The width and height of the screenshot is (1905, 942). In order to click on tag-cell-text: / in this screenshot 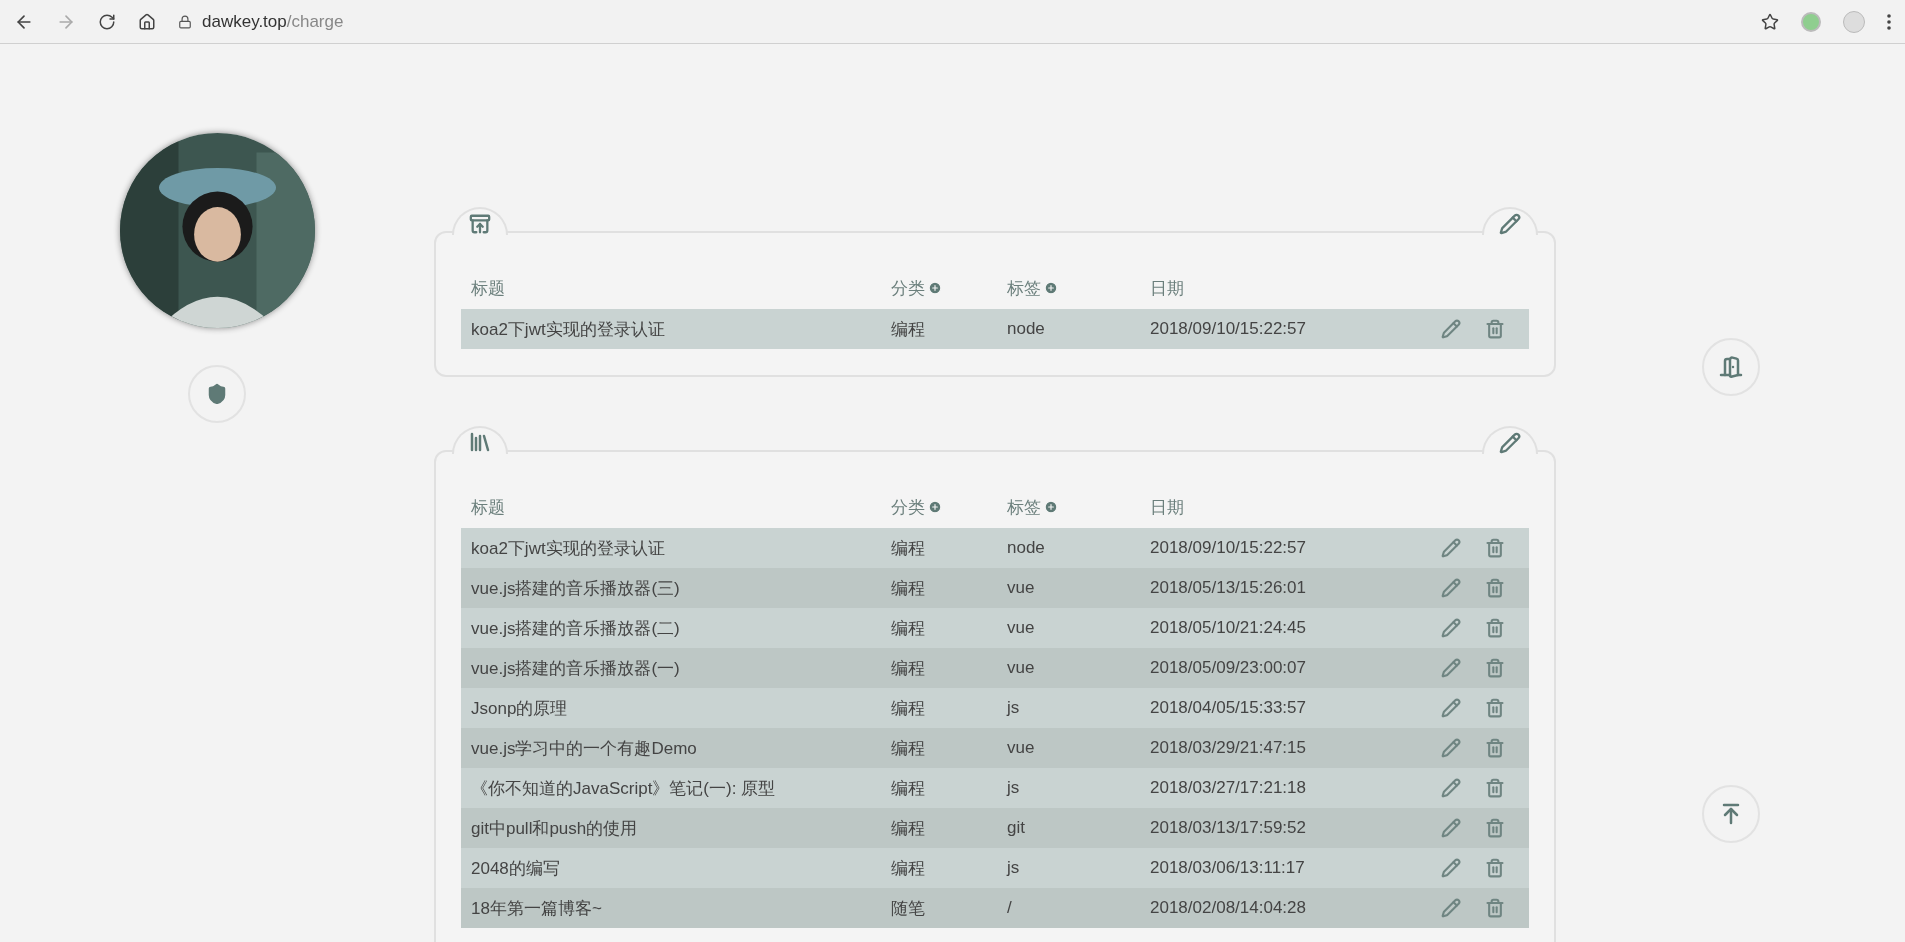, I will do `click(1010, 908)`.